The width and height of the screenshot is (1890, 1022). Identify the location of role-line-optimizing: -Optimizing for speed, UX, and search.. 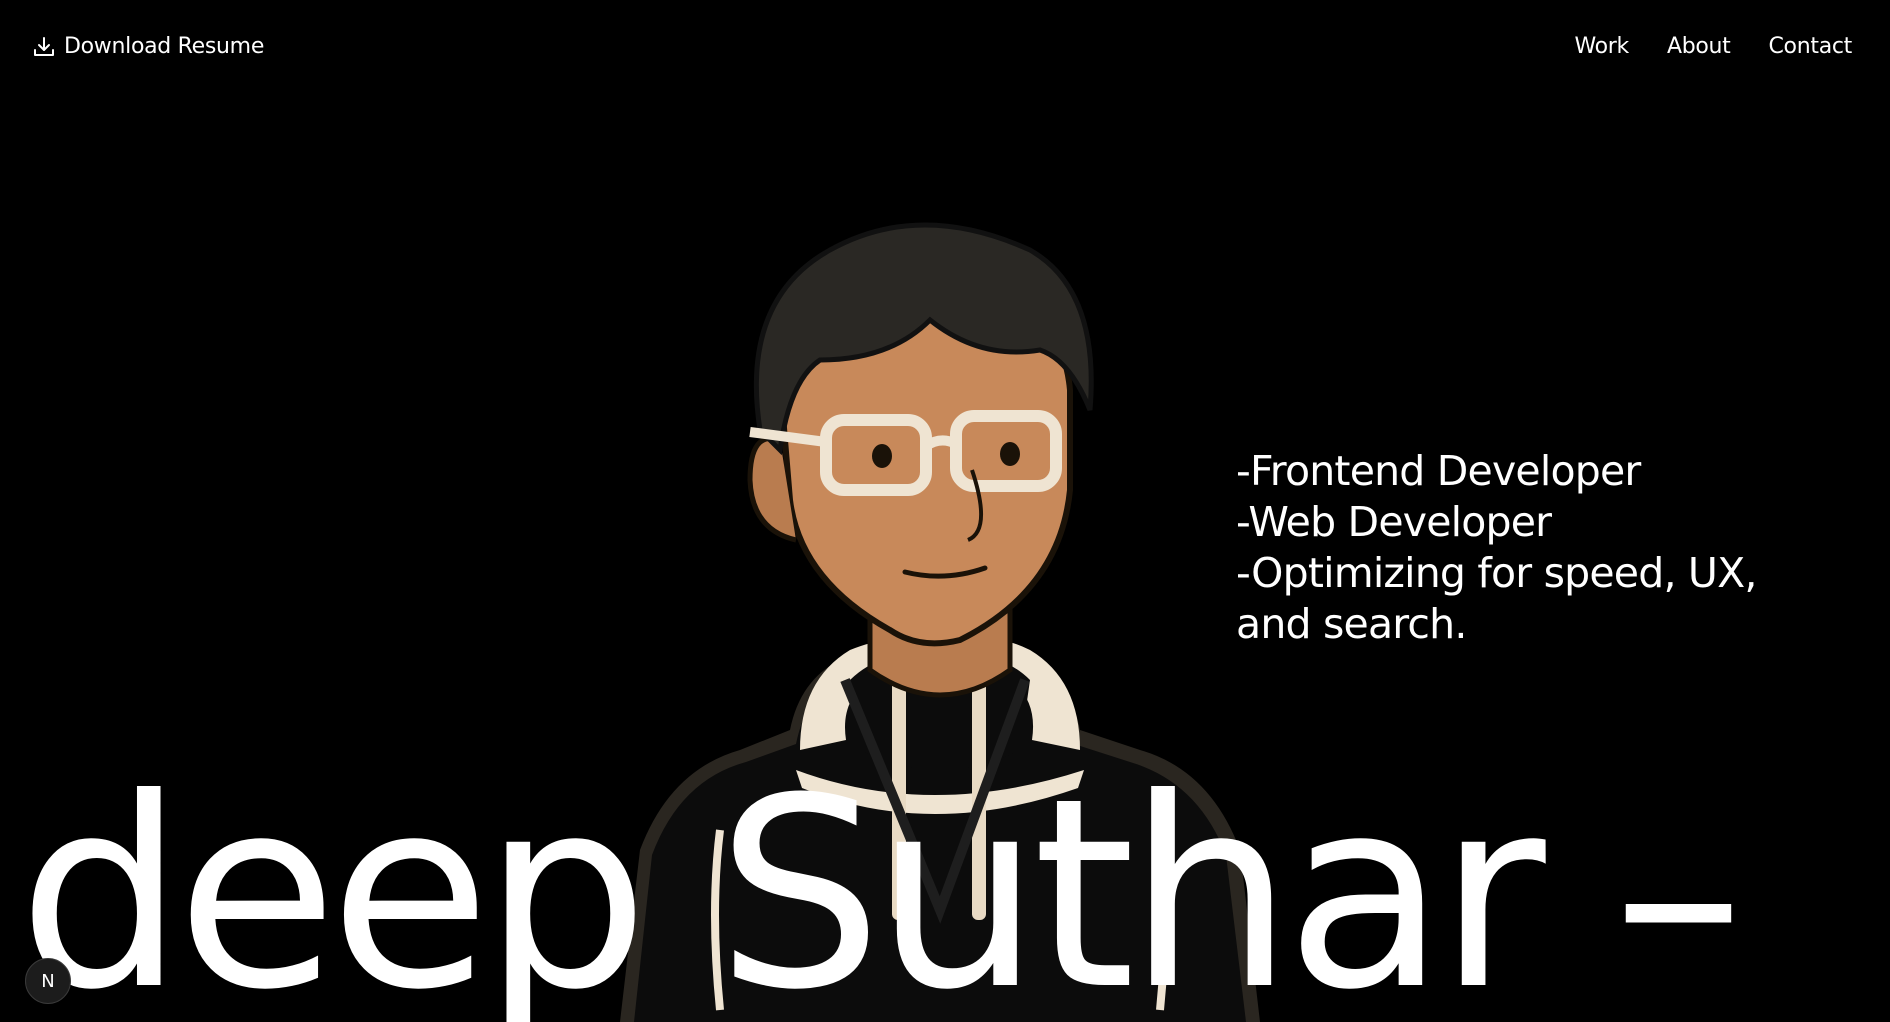
(1496, 598).